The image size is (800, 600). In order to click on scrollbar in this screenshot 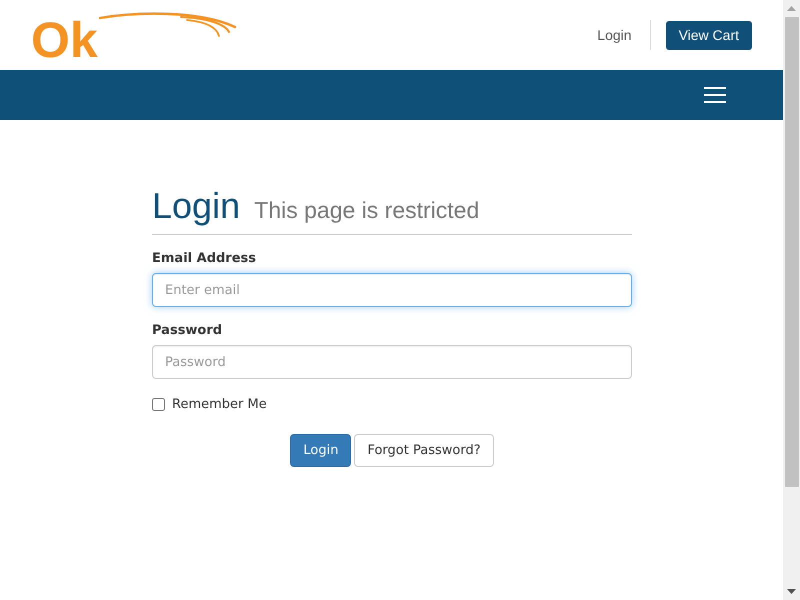, I will do `click(791, 300)`.